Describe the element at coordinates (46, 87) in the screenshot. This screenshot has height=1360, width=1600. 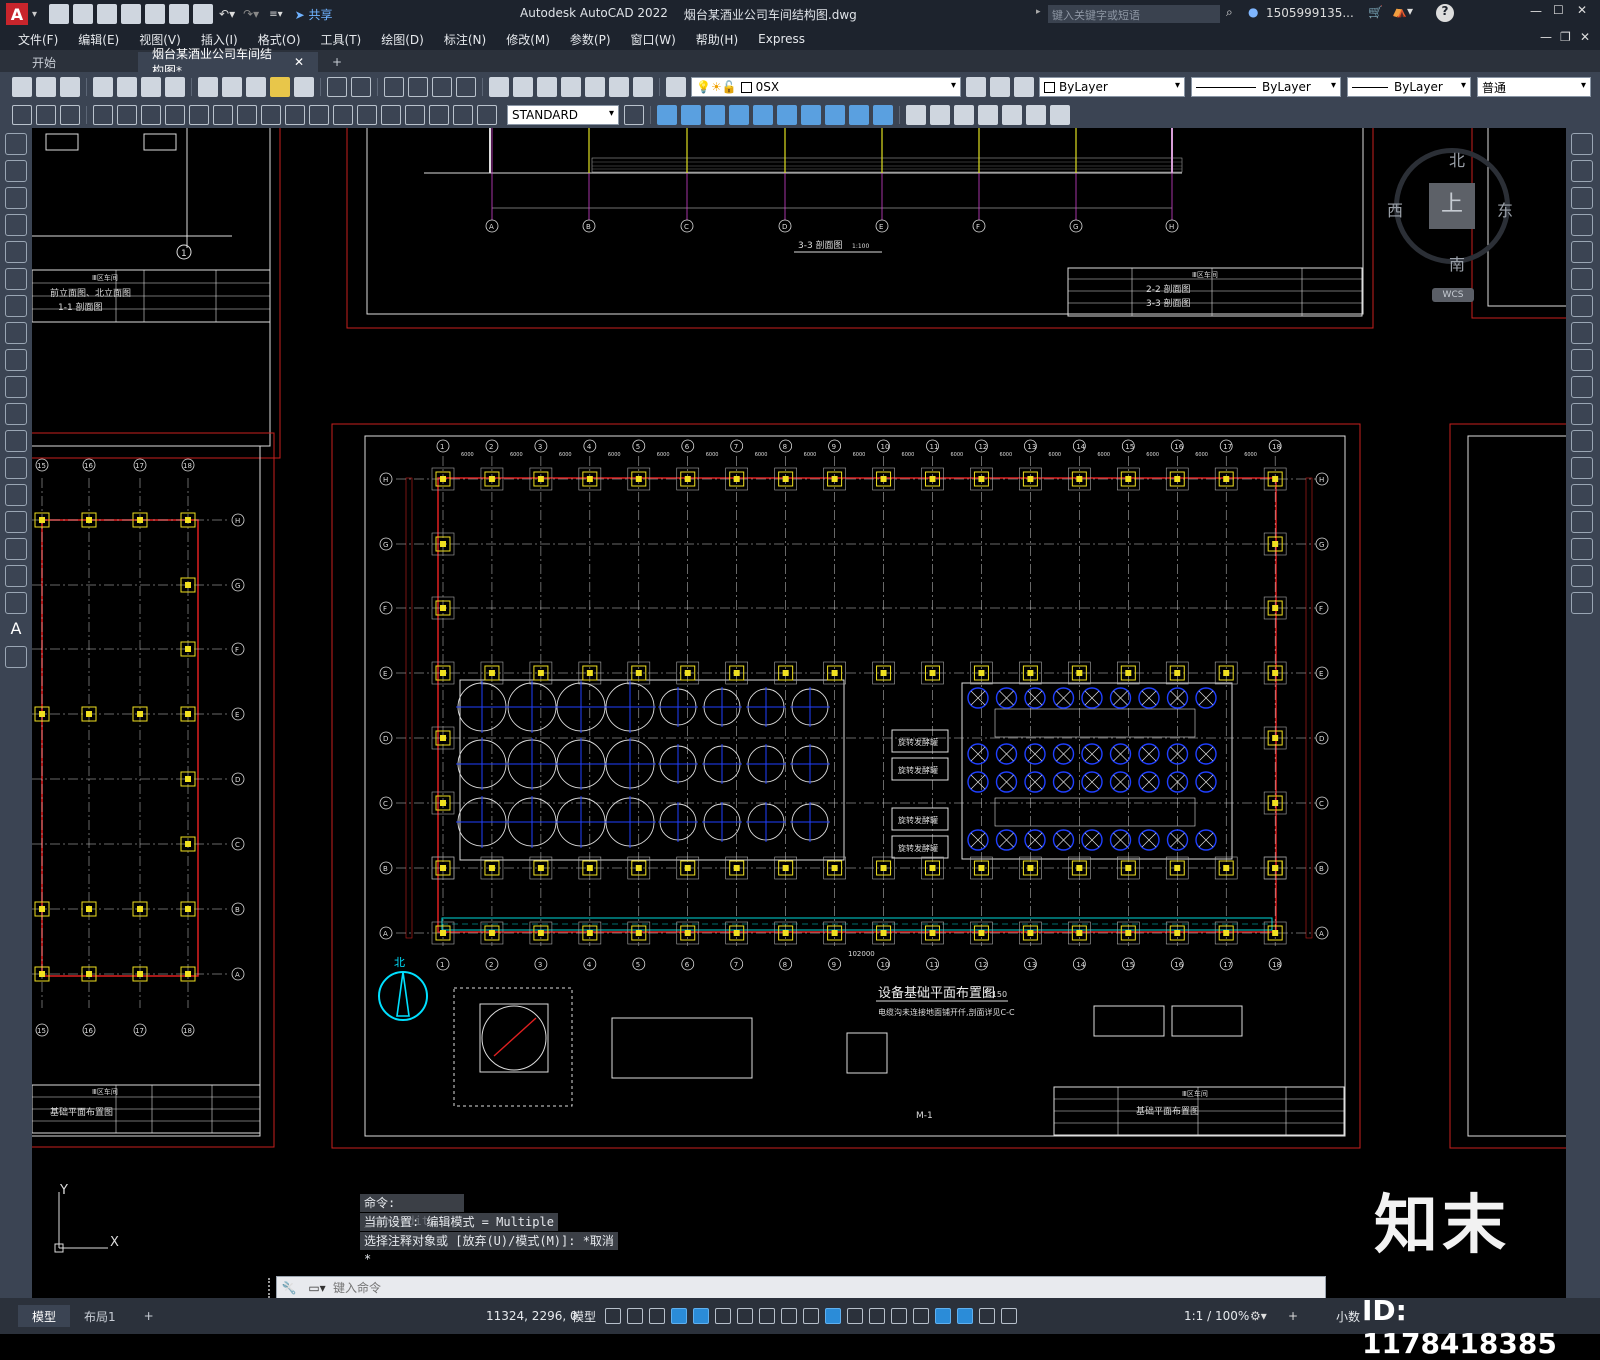
I see `open-icon` at that location.